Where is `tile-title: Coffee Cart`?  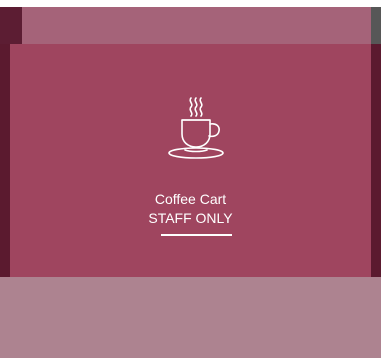 tile-title: Coffee Cart is located at coordinates (190, 199).